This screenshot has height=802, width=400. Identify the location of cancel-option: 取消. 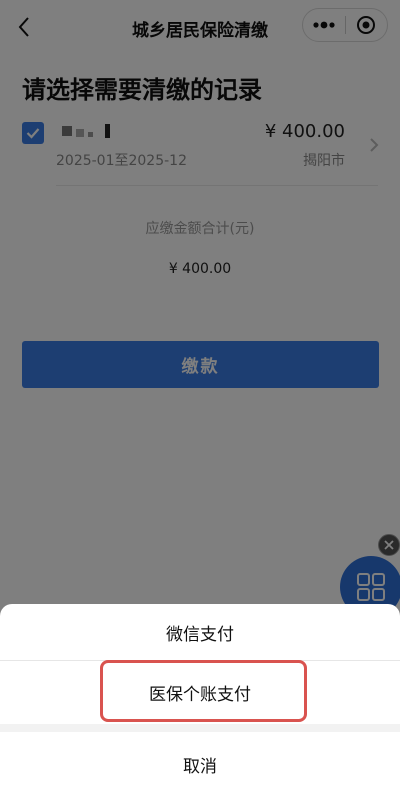
(200, 764).